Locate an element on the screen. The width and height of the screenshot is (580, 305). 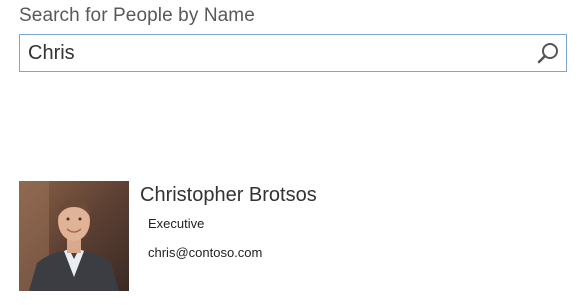
person-photo is located at coordinates (74, 236).